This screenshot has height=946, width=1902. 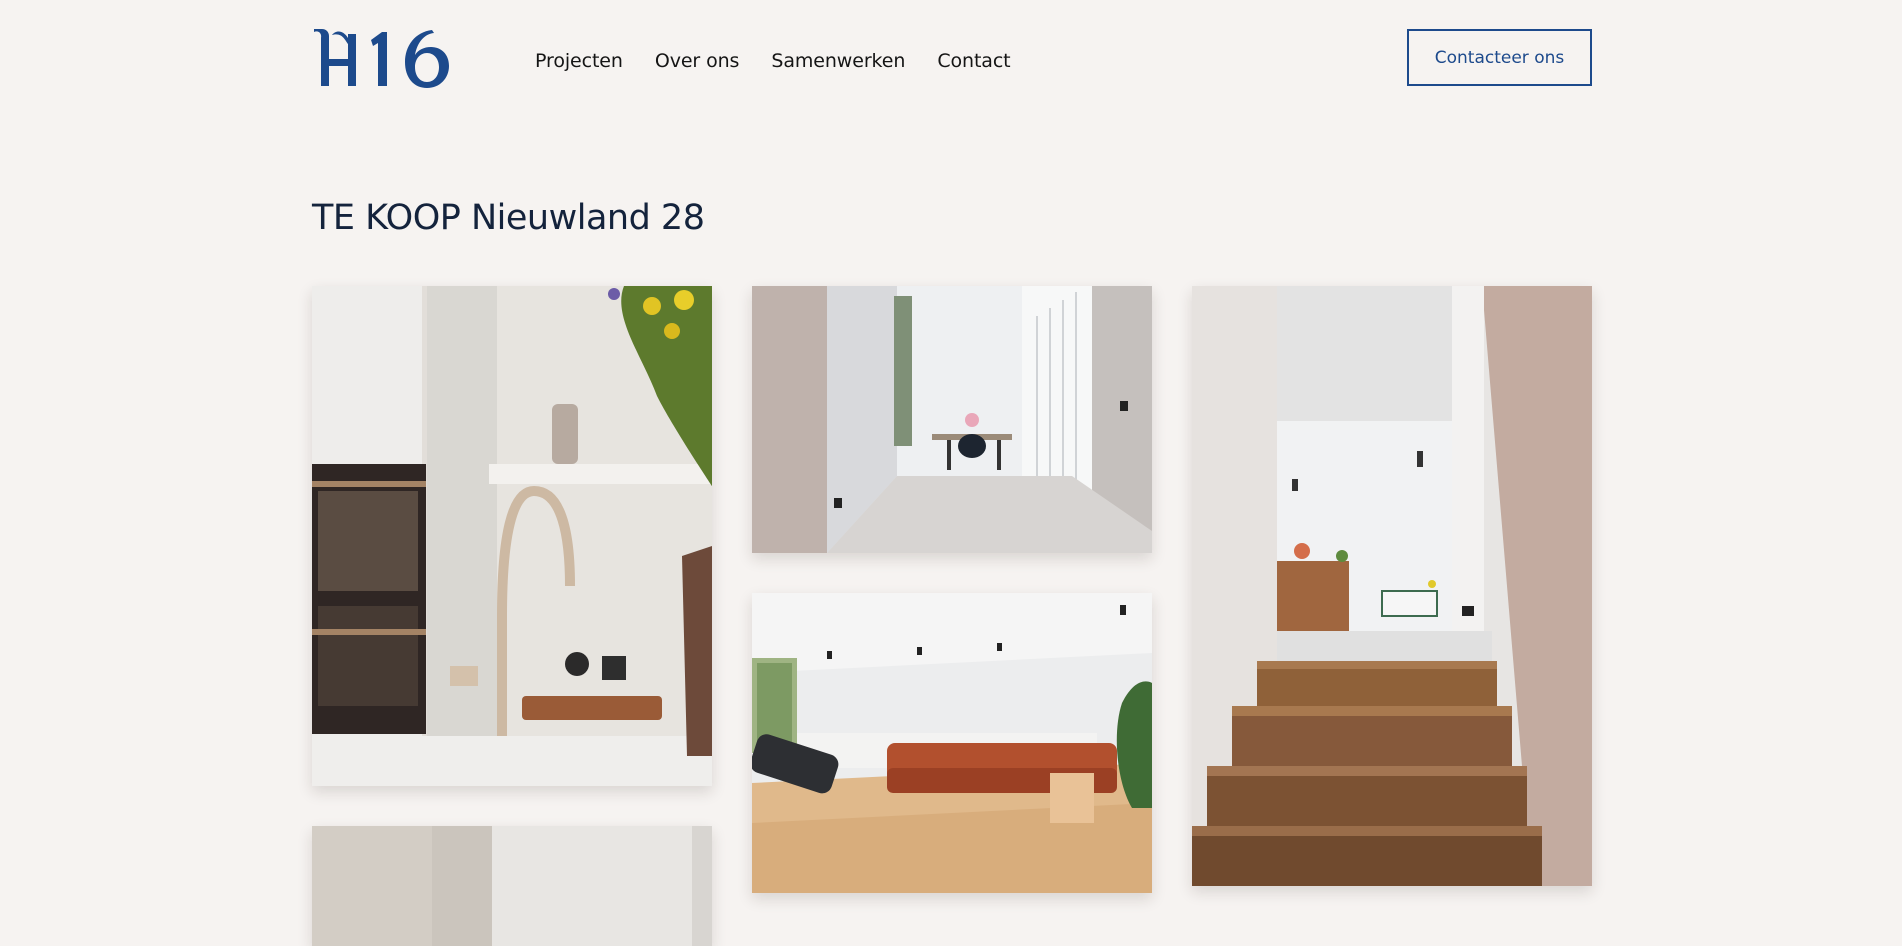 I want to click on gallery-photo-hallway-dining, so click(x=952, y=419).